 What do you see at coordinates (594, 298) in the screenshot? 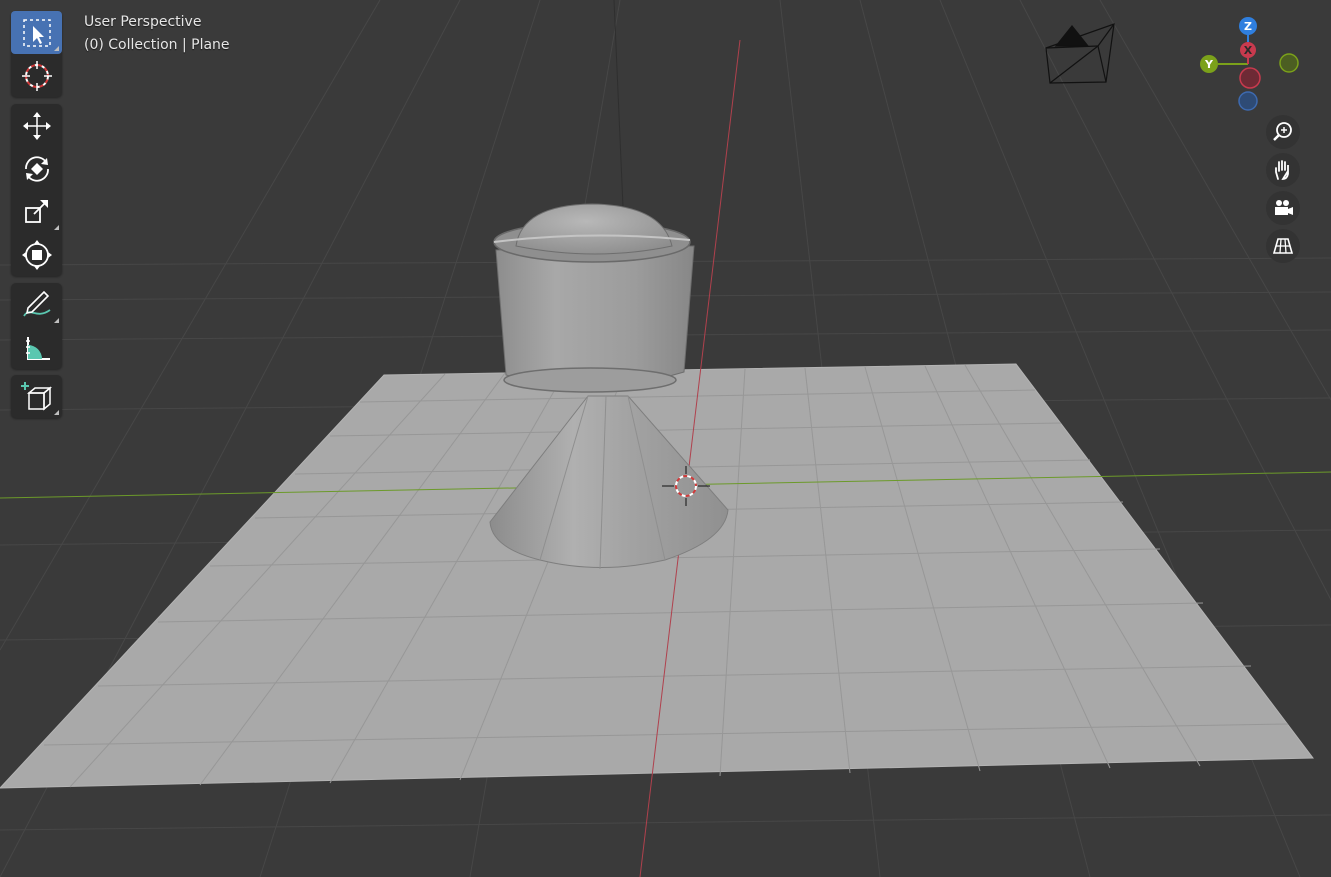
I see `cup-object` at bounding box center [594, 298].